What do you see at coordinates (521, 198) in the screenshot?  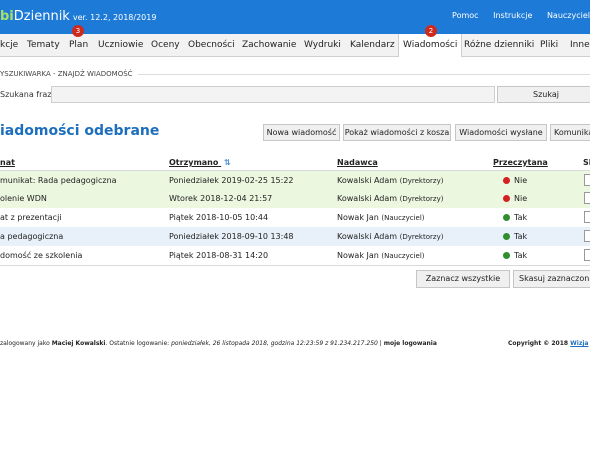 I see `read-status-label: Nie` at bounding box center [521, 198].